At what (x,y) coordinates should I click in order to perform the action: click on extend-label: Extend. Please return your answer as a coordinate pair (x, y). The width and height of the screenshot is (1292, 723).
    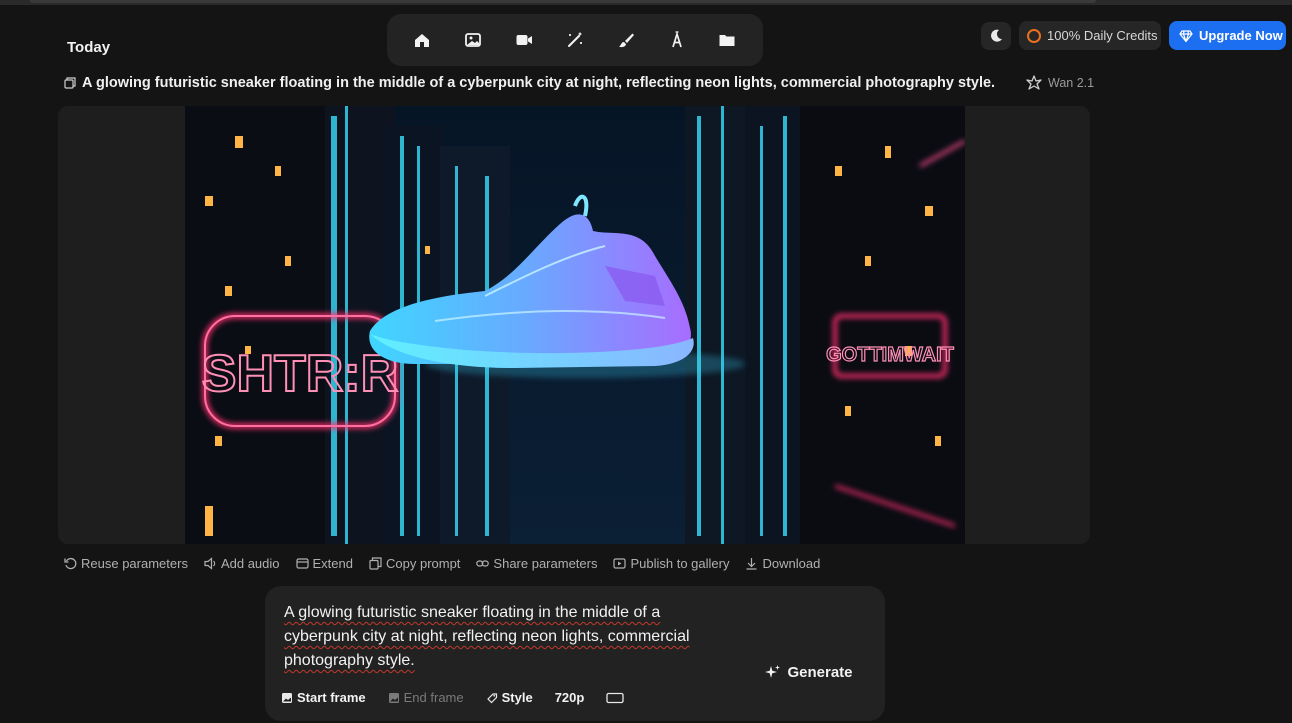
    Looking at the image, I should click on (332, 563).